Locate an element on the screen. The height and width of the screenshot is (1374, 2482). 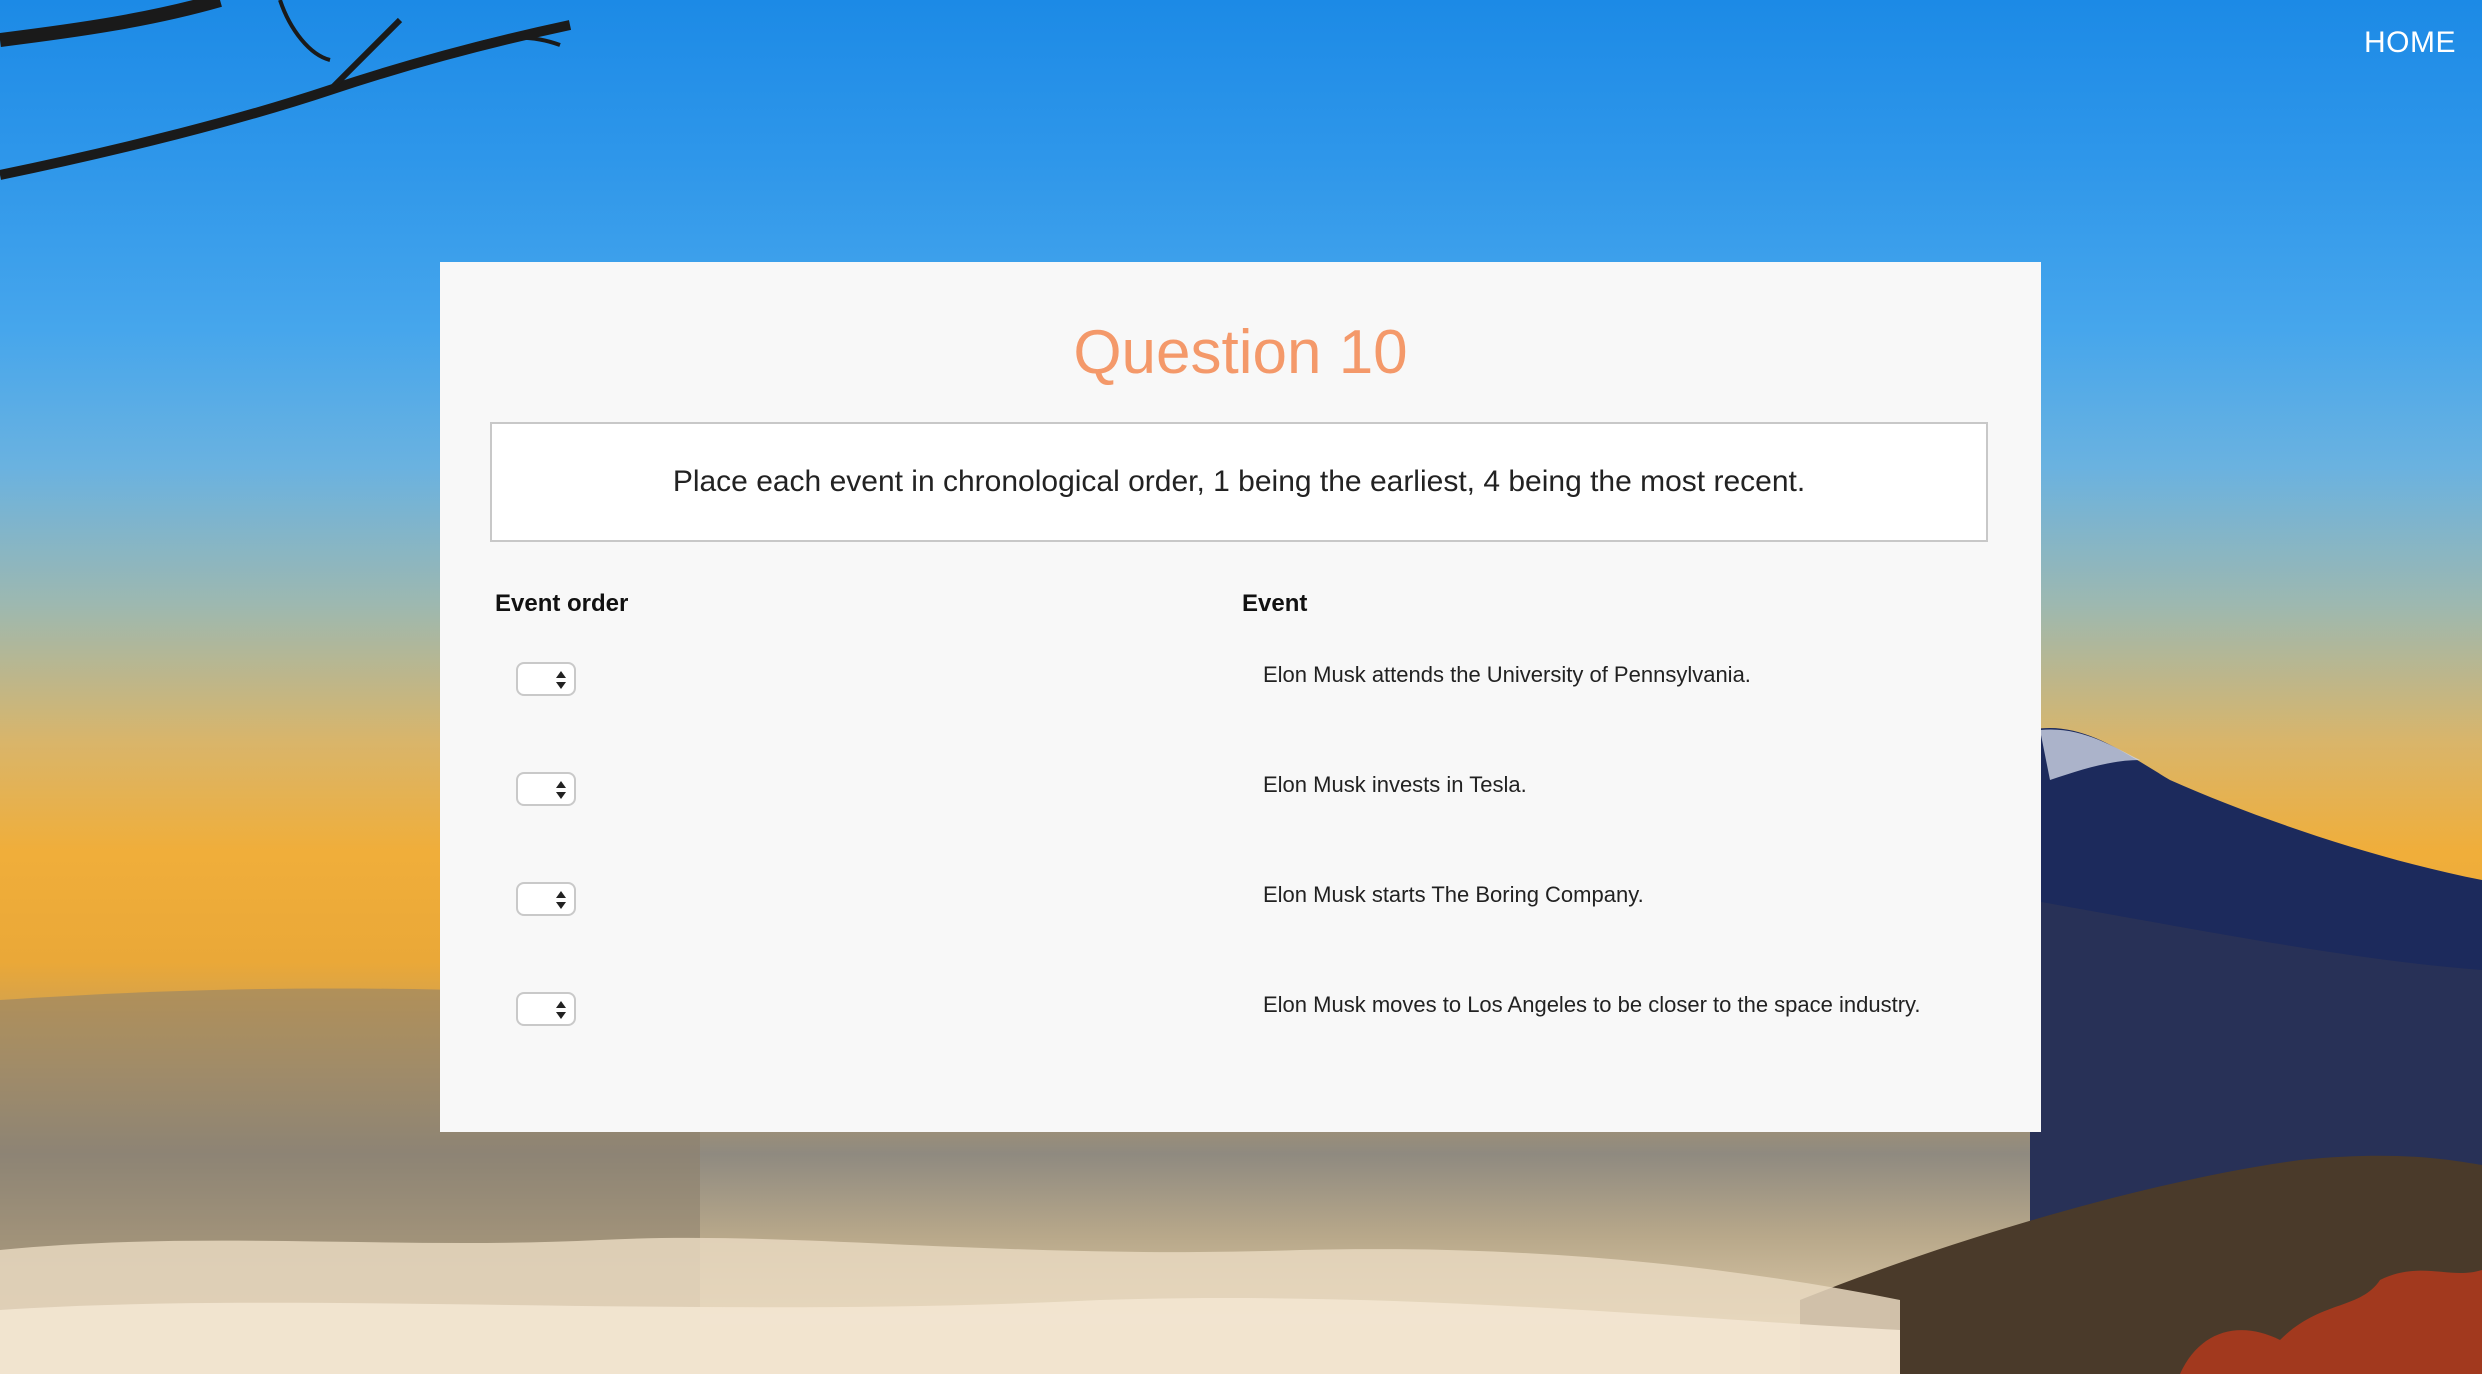
event-order-header: Event order is located at coordinates (562, 603).